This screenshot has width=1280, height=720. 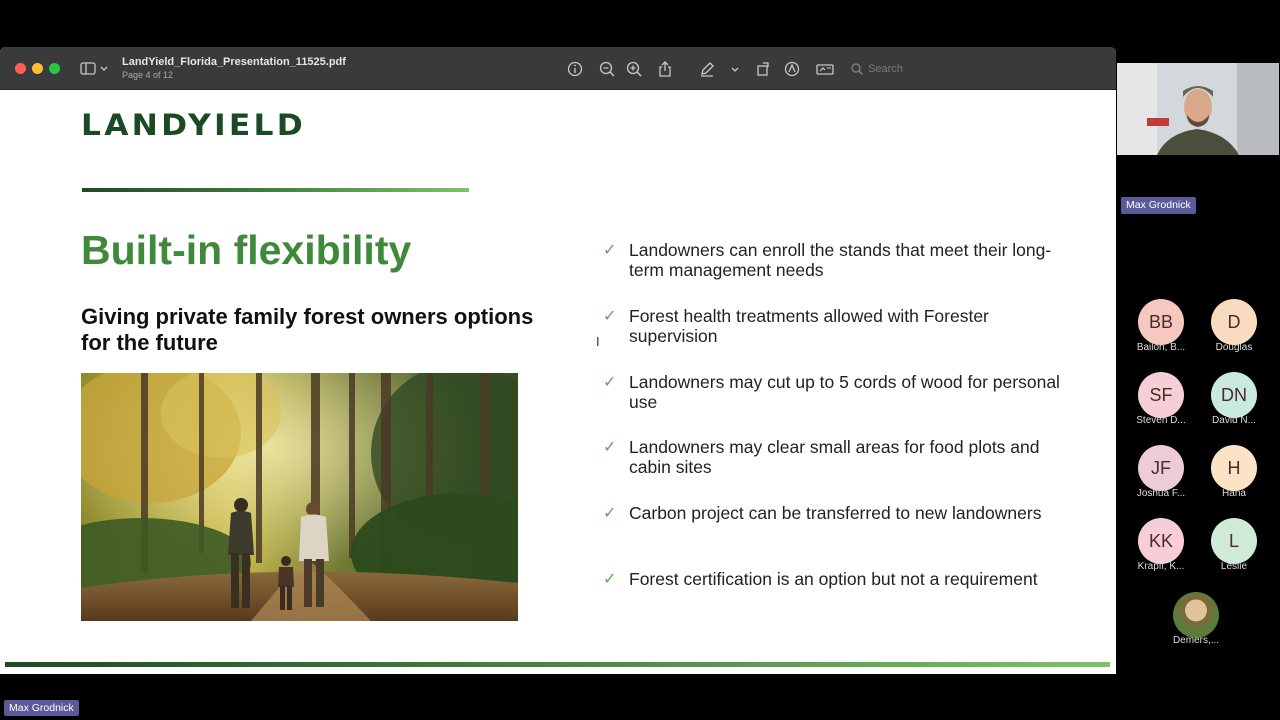 What do you see at coordinates (912, 69) in the screenshot?
I see `search-input` at bounding box center [912, 69].